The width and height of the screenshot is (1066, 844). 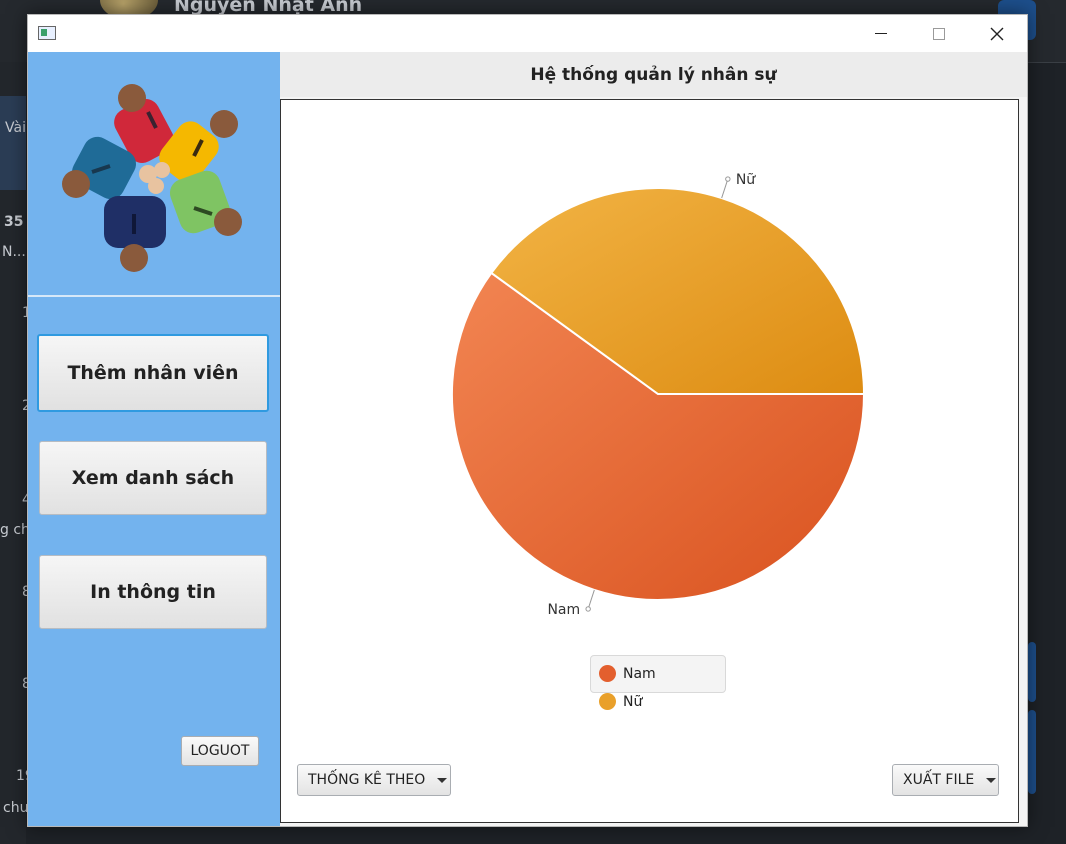 What do you see at coordinates (16, 808) in the screenshot?
I see `background-snippet: chư` at bounding box center [16, 808].